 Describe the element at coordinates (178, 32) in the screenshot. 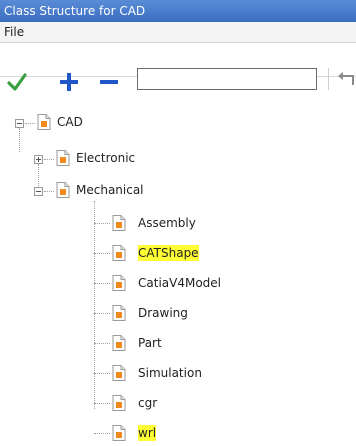

I see `menu-bar: File` at that location.